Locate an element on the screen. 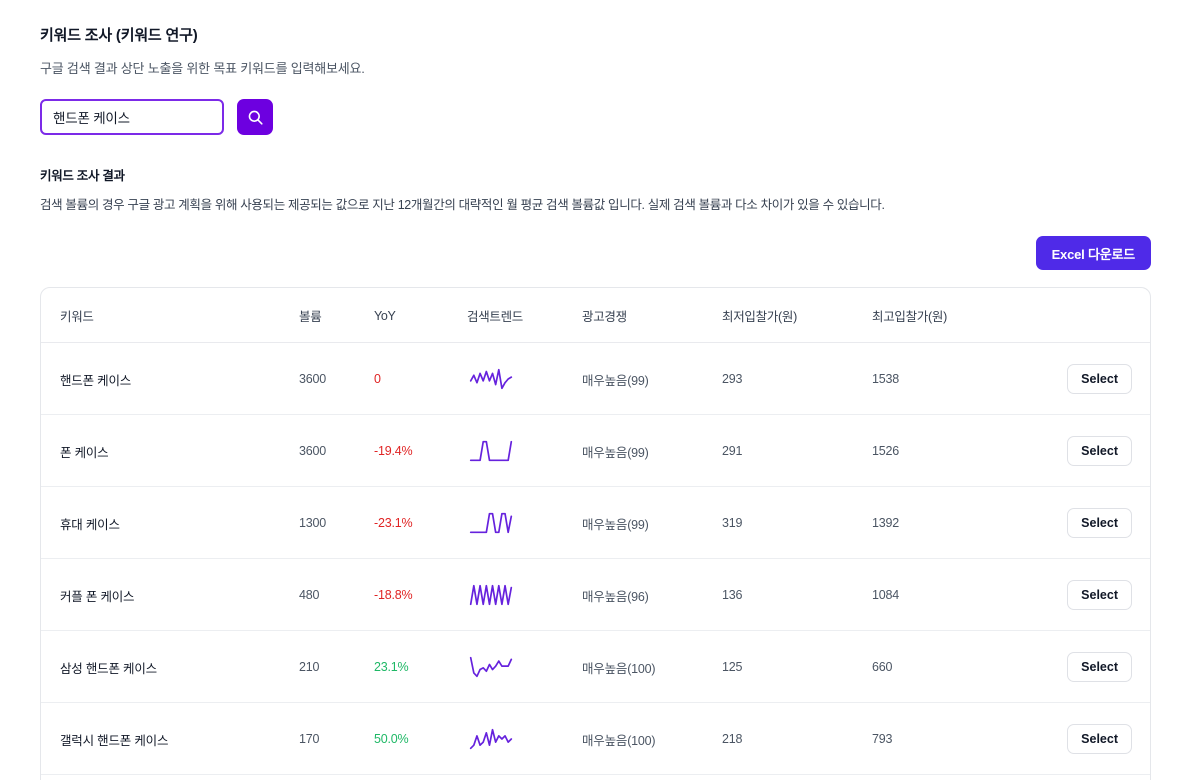 The image size is (1191, 780). column-header-action is located at coordinates (1106, 315).